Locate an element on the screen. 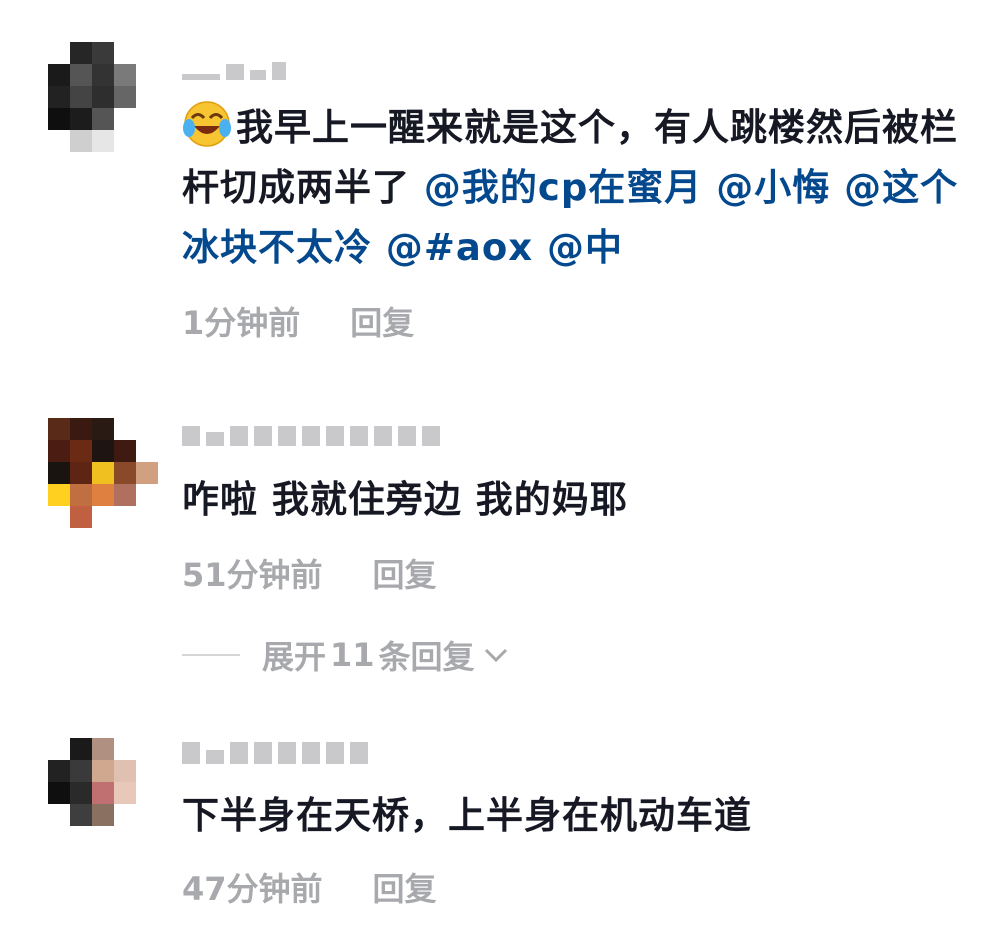 This screenshot has height=944, width=1001. comment-meta: 47分钟前 回复 is located at coordinates (309, 887).